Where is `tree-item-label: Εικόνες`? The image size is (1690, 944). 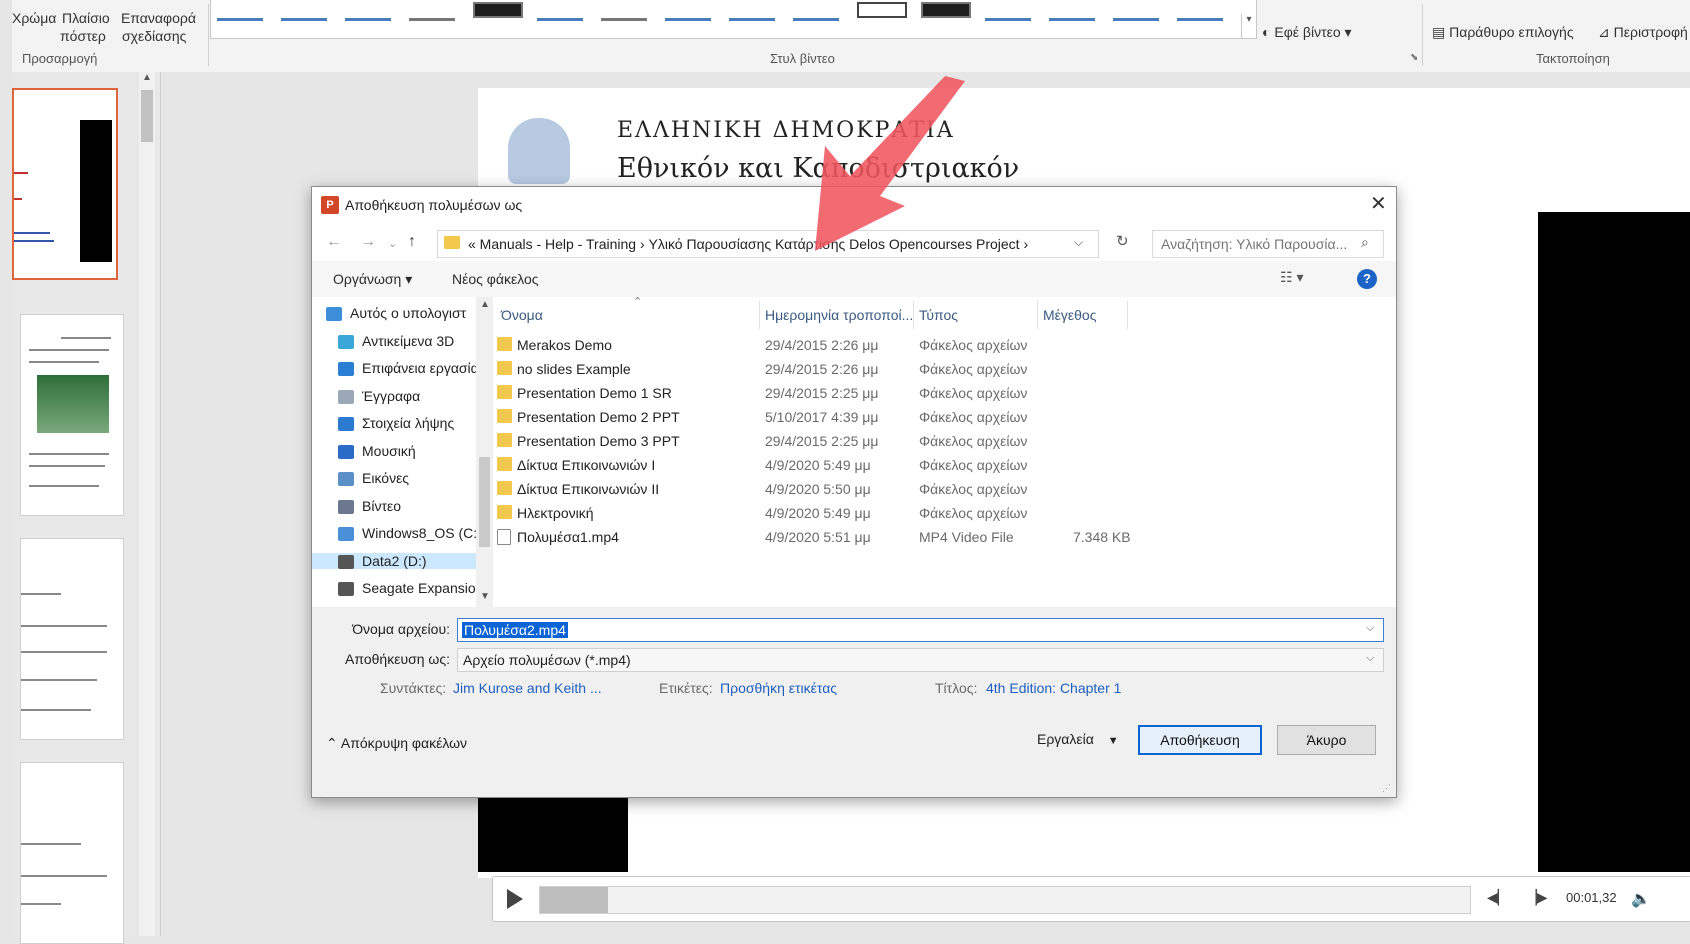 tree-item-label: Εικόνες is located at coordinates (386, 478).